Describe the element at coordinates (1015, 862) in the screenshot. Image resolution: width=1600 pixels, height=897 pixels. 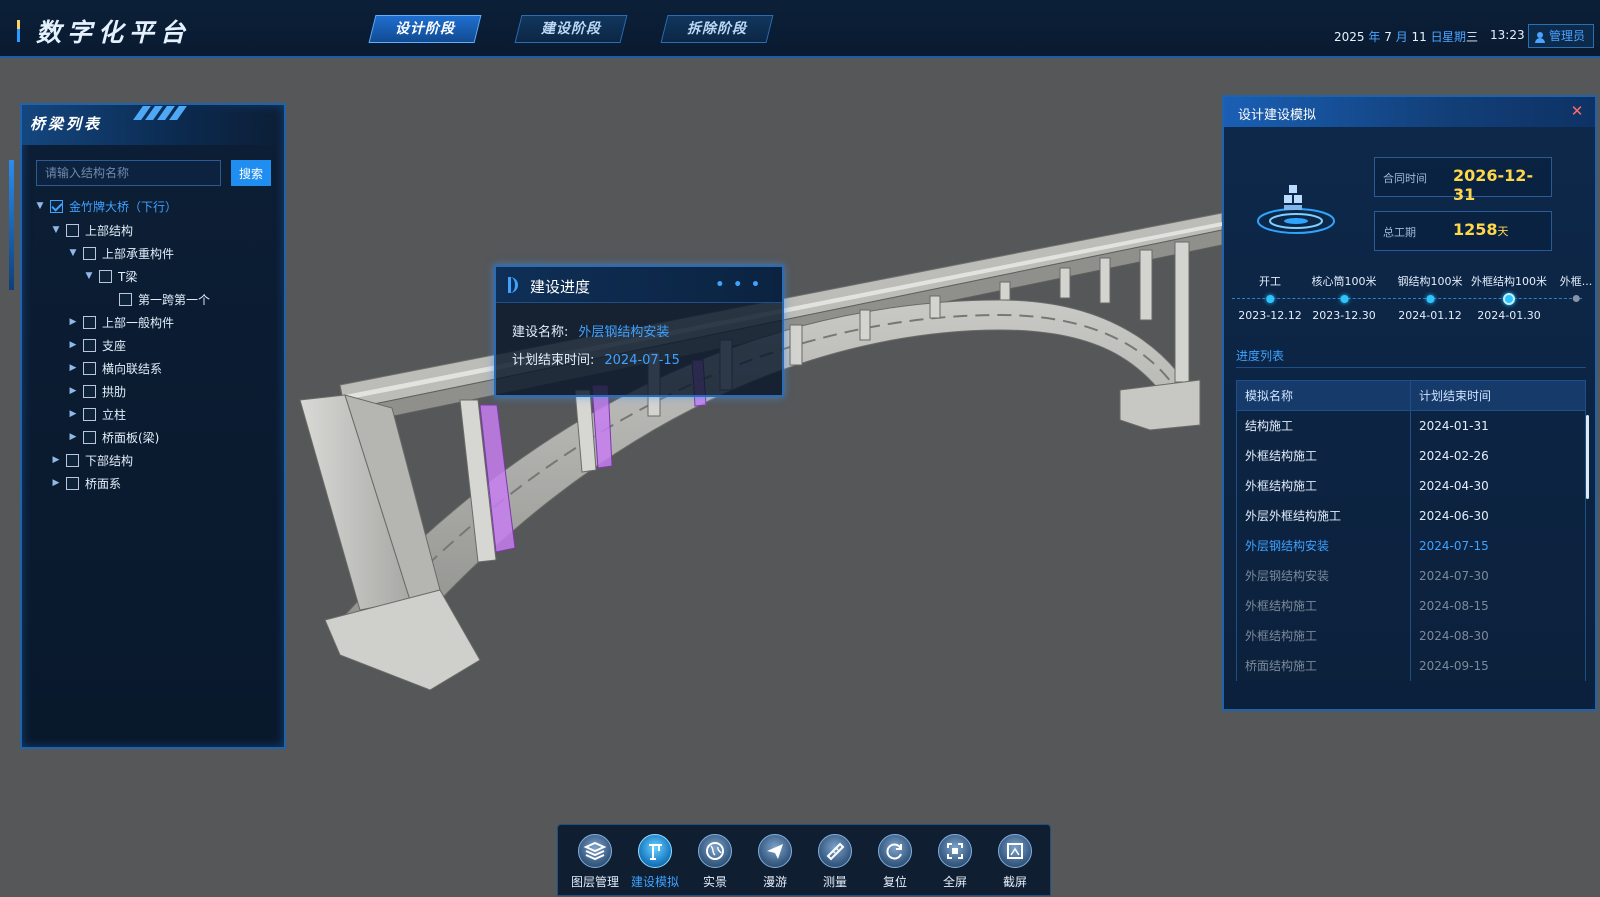
I see `screenshot-button: 截屏` at that location.